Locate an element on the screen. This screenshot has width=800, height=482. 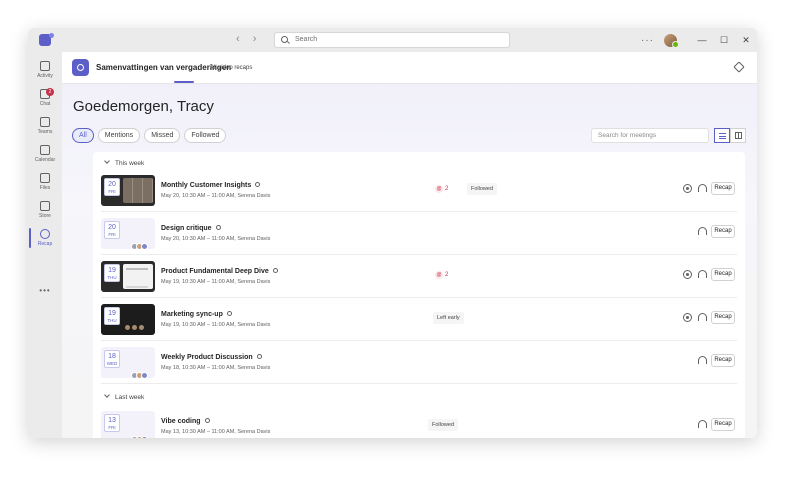
rail-item-store: Store is located at coordinates (45, 211).